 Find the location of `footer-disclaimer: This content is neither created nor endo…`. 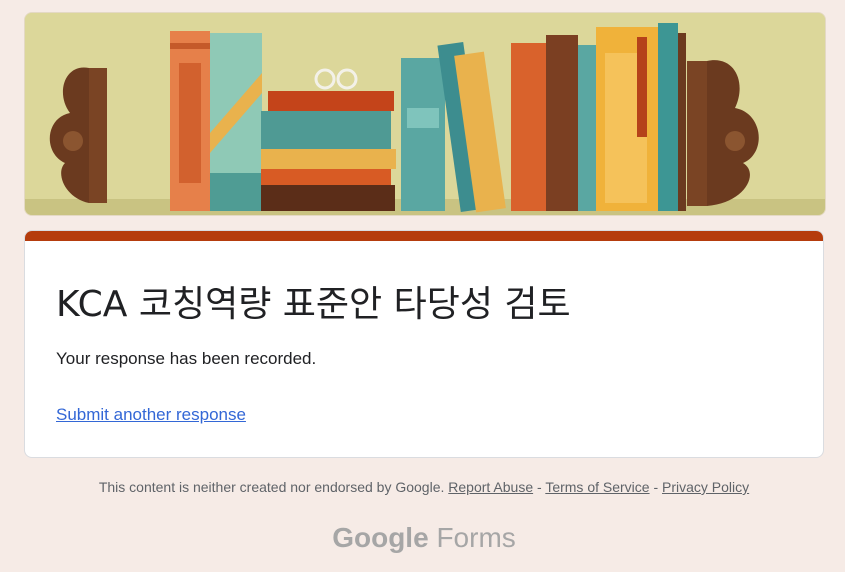

footer-disclaimer: This content is neither created nor endo… is located at coordinates (271, 487).